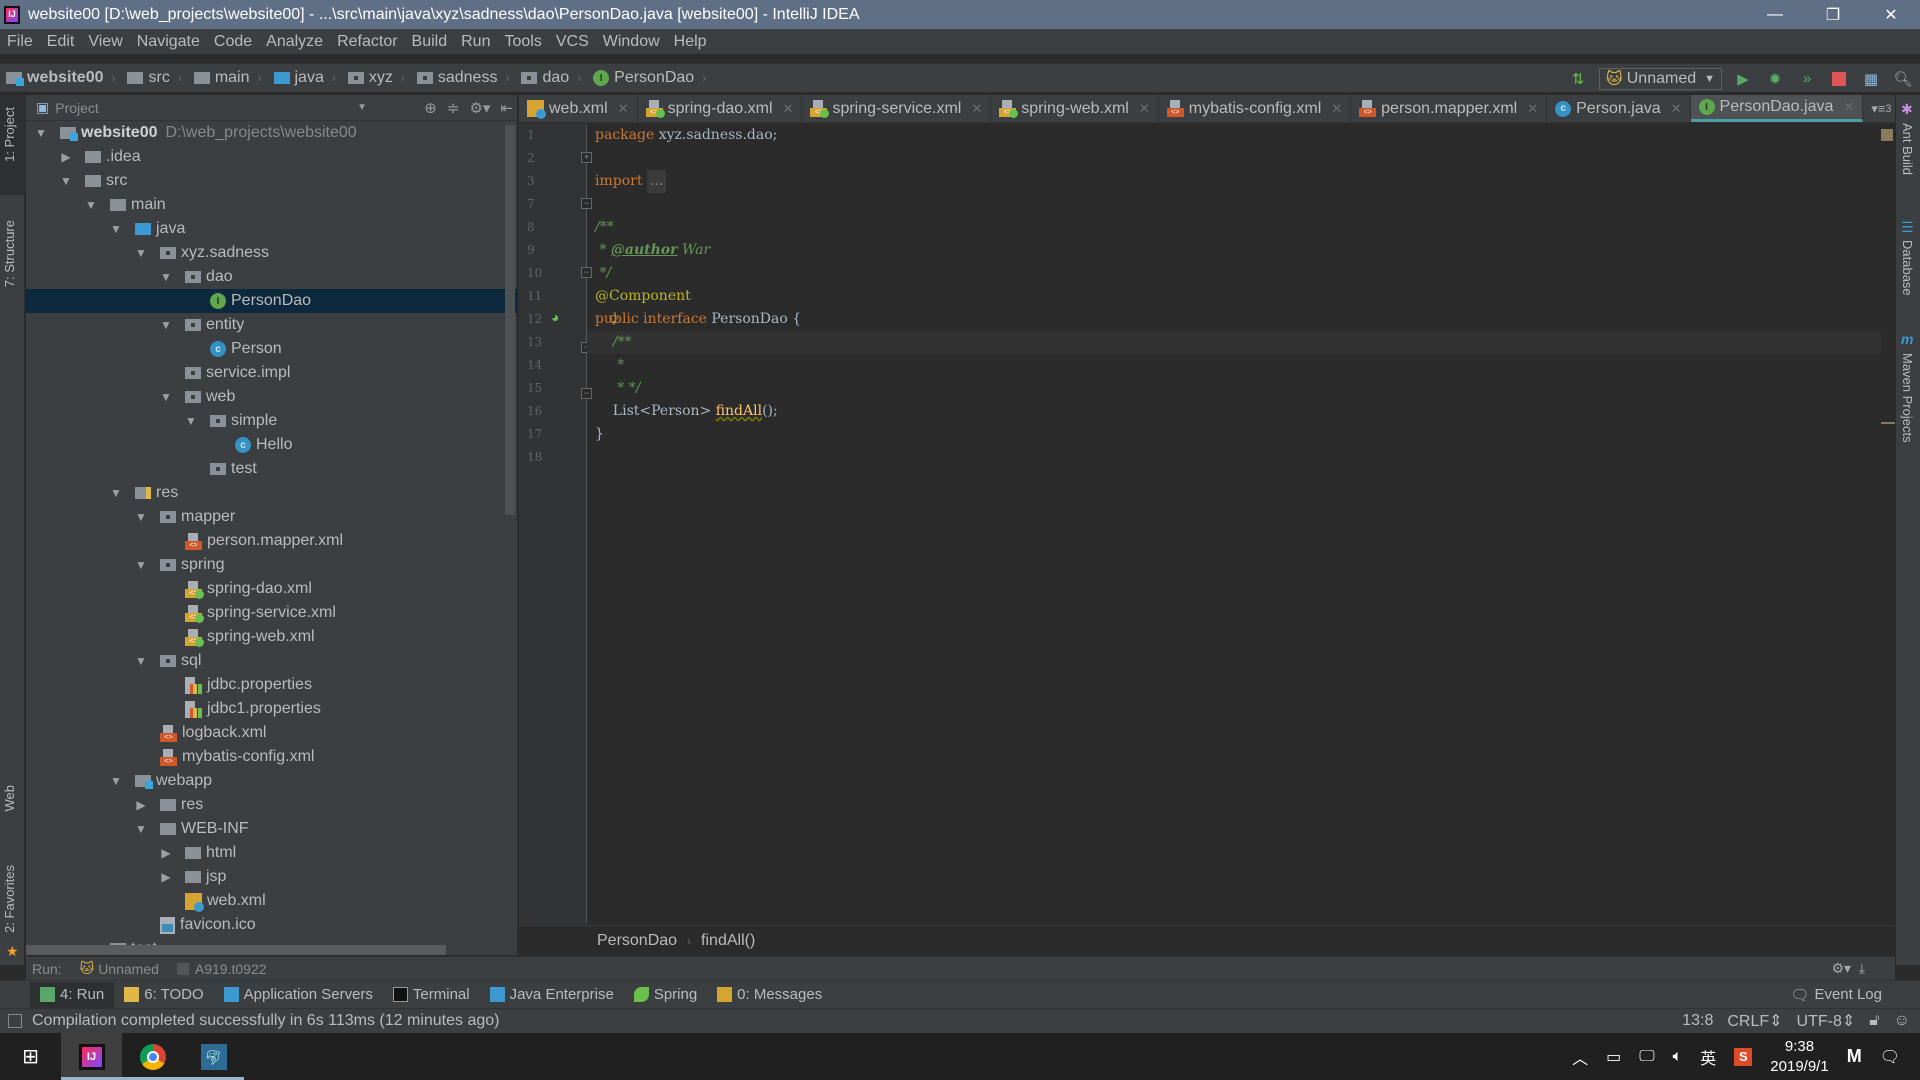  I want to click on debug-icon: ✹, so click(1775, 79).